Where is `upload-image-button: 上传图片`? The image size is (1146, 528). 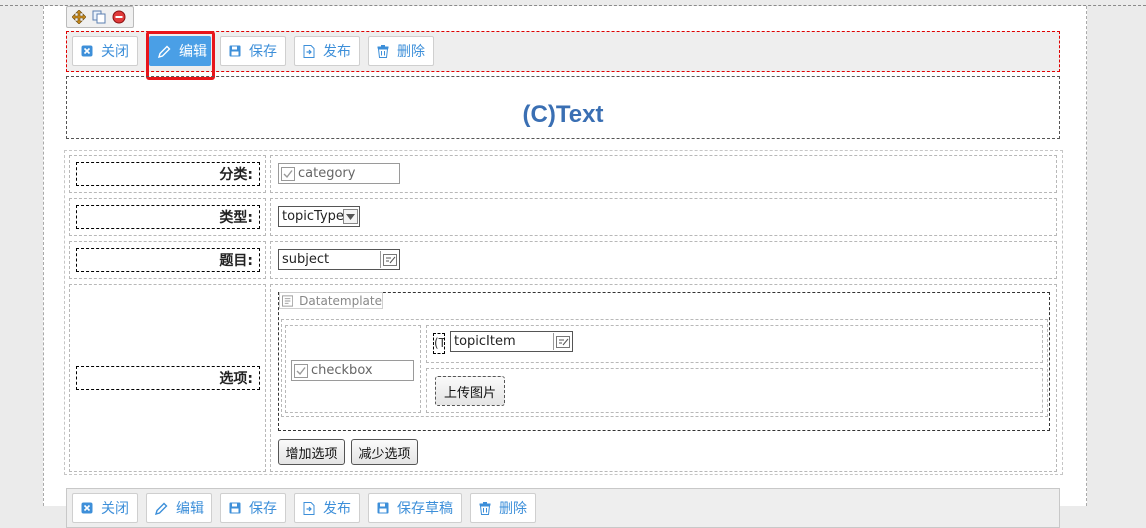 upload-image-button: 上传图片 is located at coordinates (470, 391).